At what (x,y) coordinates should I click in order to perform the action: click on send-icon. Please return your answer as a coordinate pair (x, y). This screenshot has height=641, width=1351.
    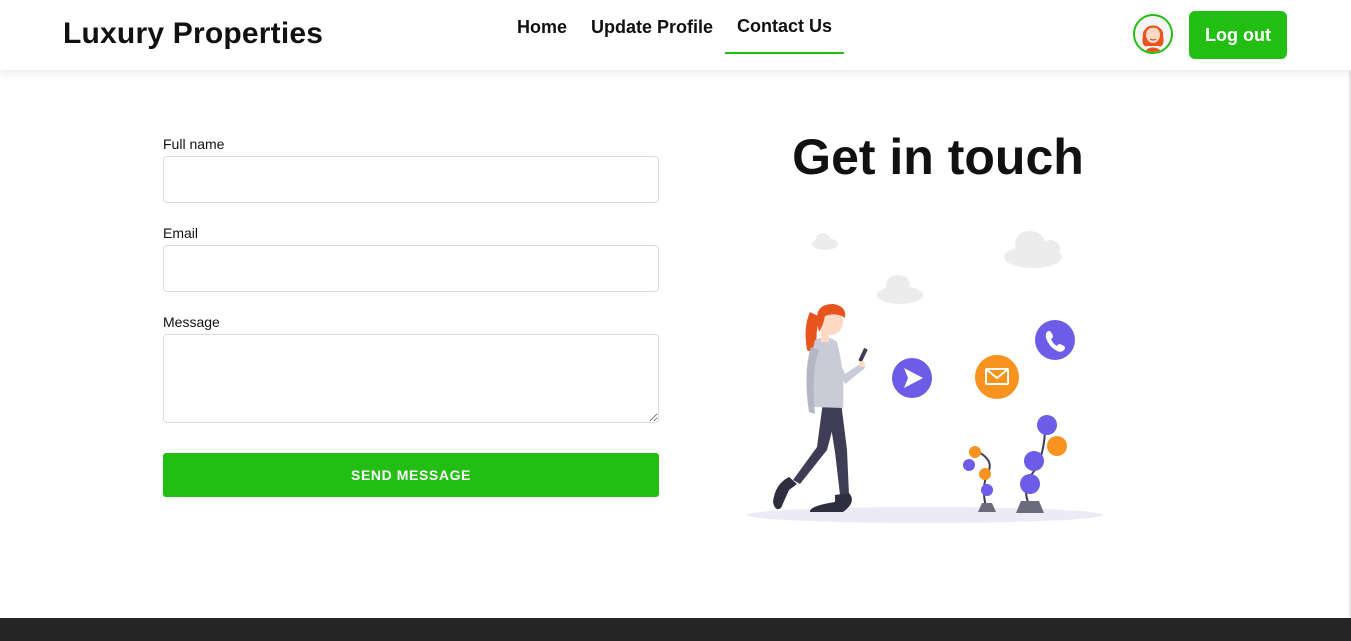
    Looking at the image, I should click on (912, 378).